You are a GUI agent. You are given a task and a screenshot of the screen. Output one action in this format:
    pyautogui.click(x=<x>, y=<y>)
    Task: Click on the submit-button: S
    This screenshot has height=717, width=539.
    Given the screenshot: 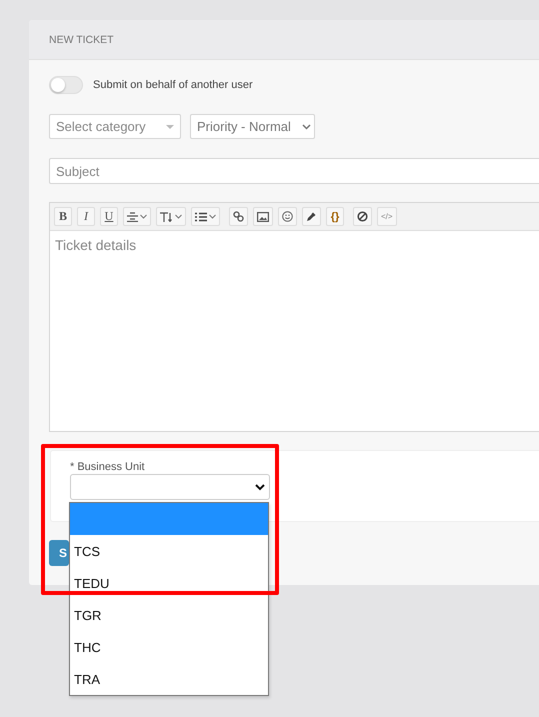 What is the action you would take?
    pyautogui.click(x=59, y=553)
    